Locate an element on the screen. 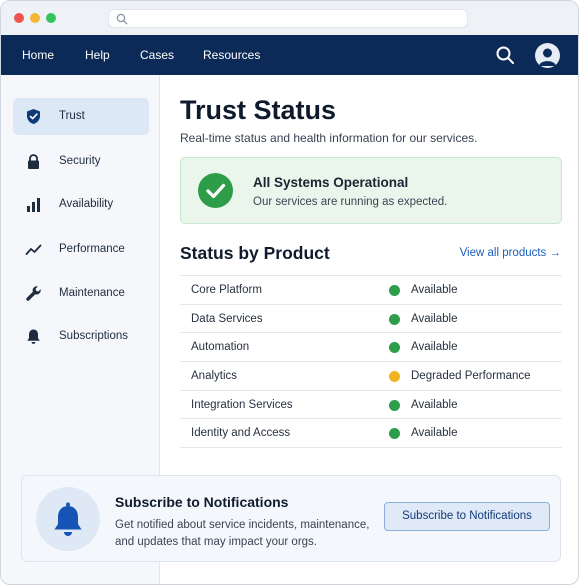  product-name: Integration Services is located at coordinates (242, 404).